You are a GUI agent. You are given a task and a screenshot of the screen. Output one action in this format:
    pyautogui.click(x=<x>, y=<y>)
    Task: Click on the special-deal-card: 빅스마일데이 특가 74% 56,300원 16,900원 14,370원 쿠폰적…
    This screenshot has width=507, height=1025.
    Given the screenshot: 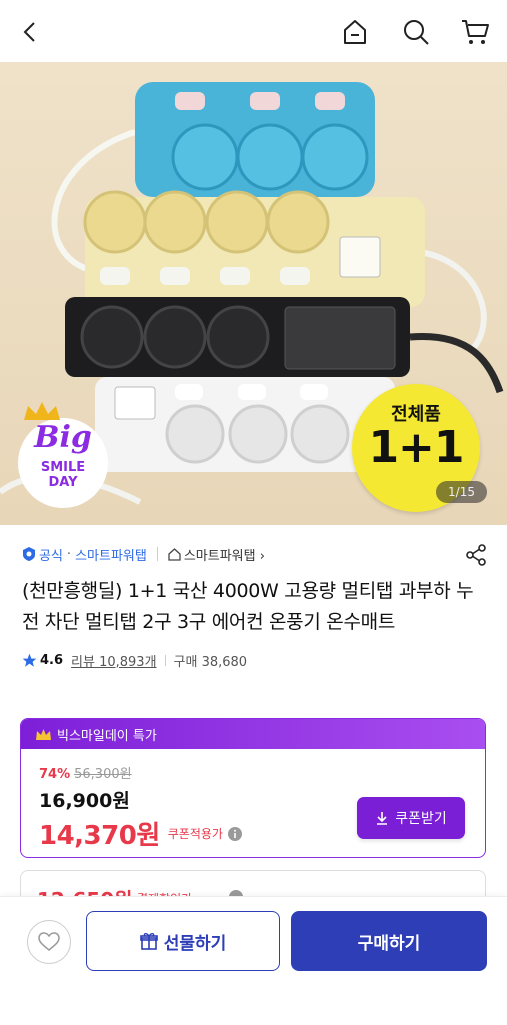 What is the action you would take?
    pyautogui.click(x=253, y=788)
    